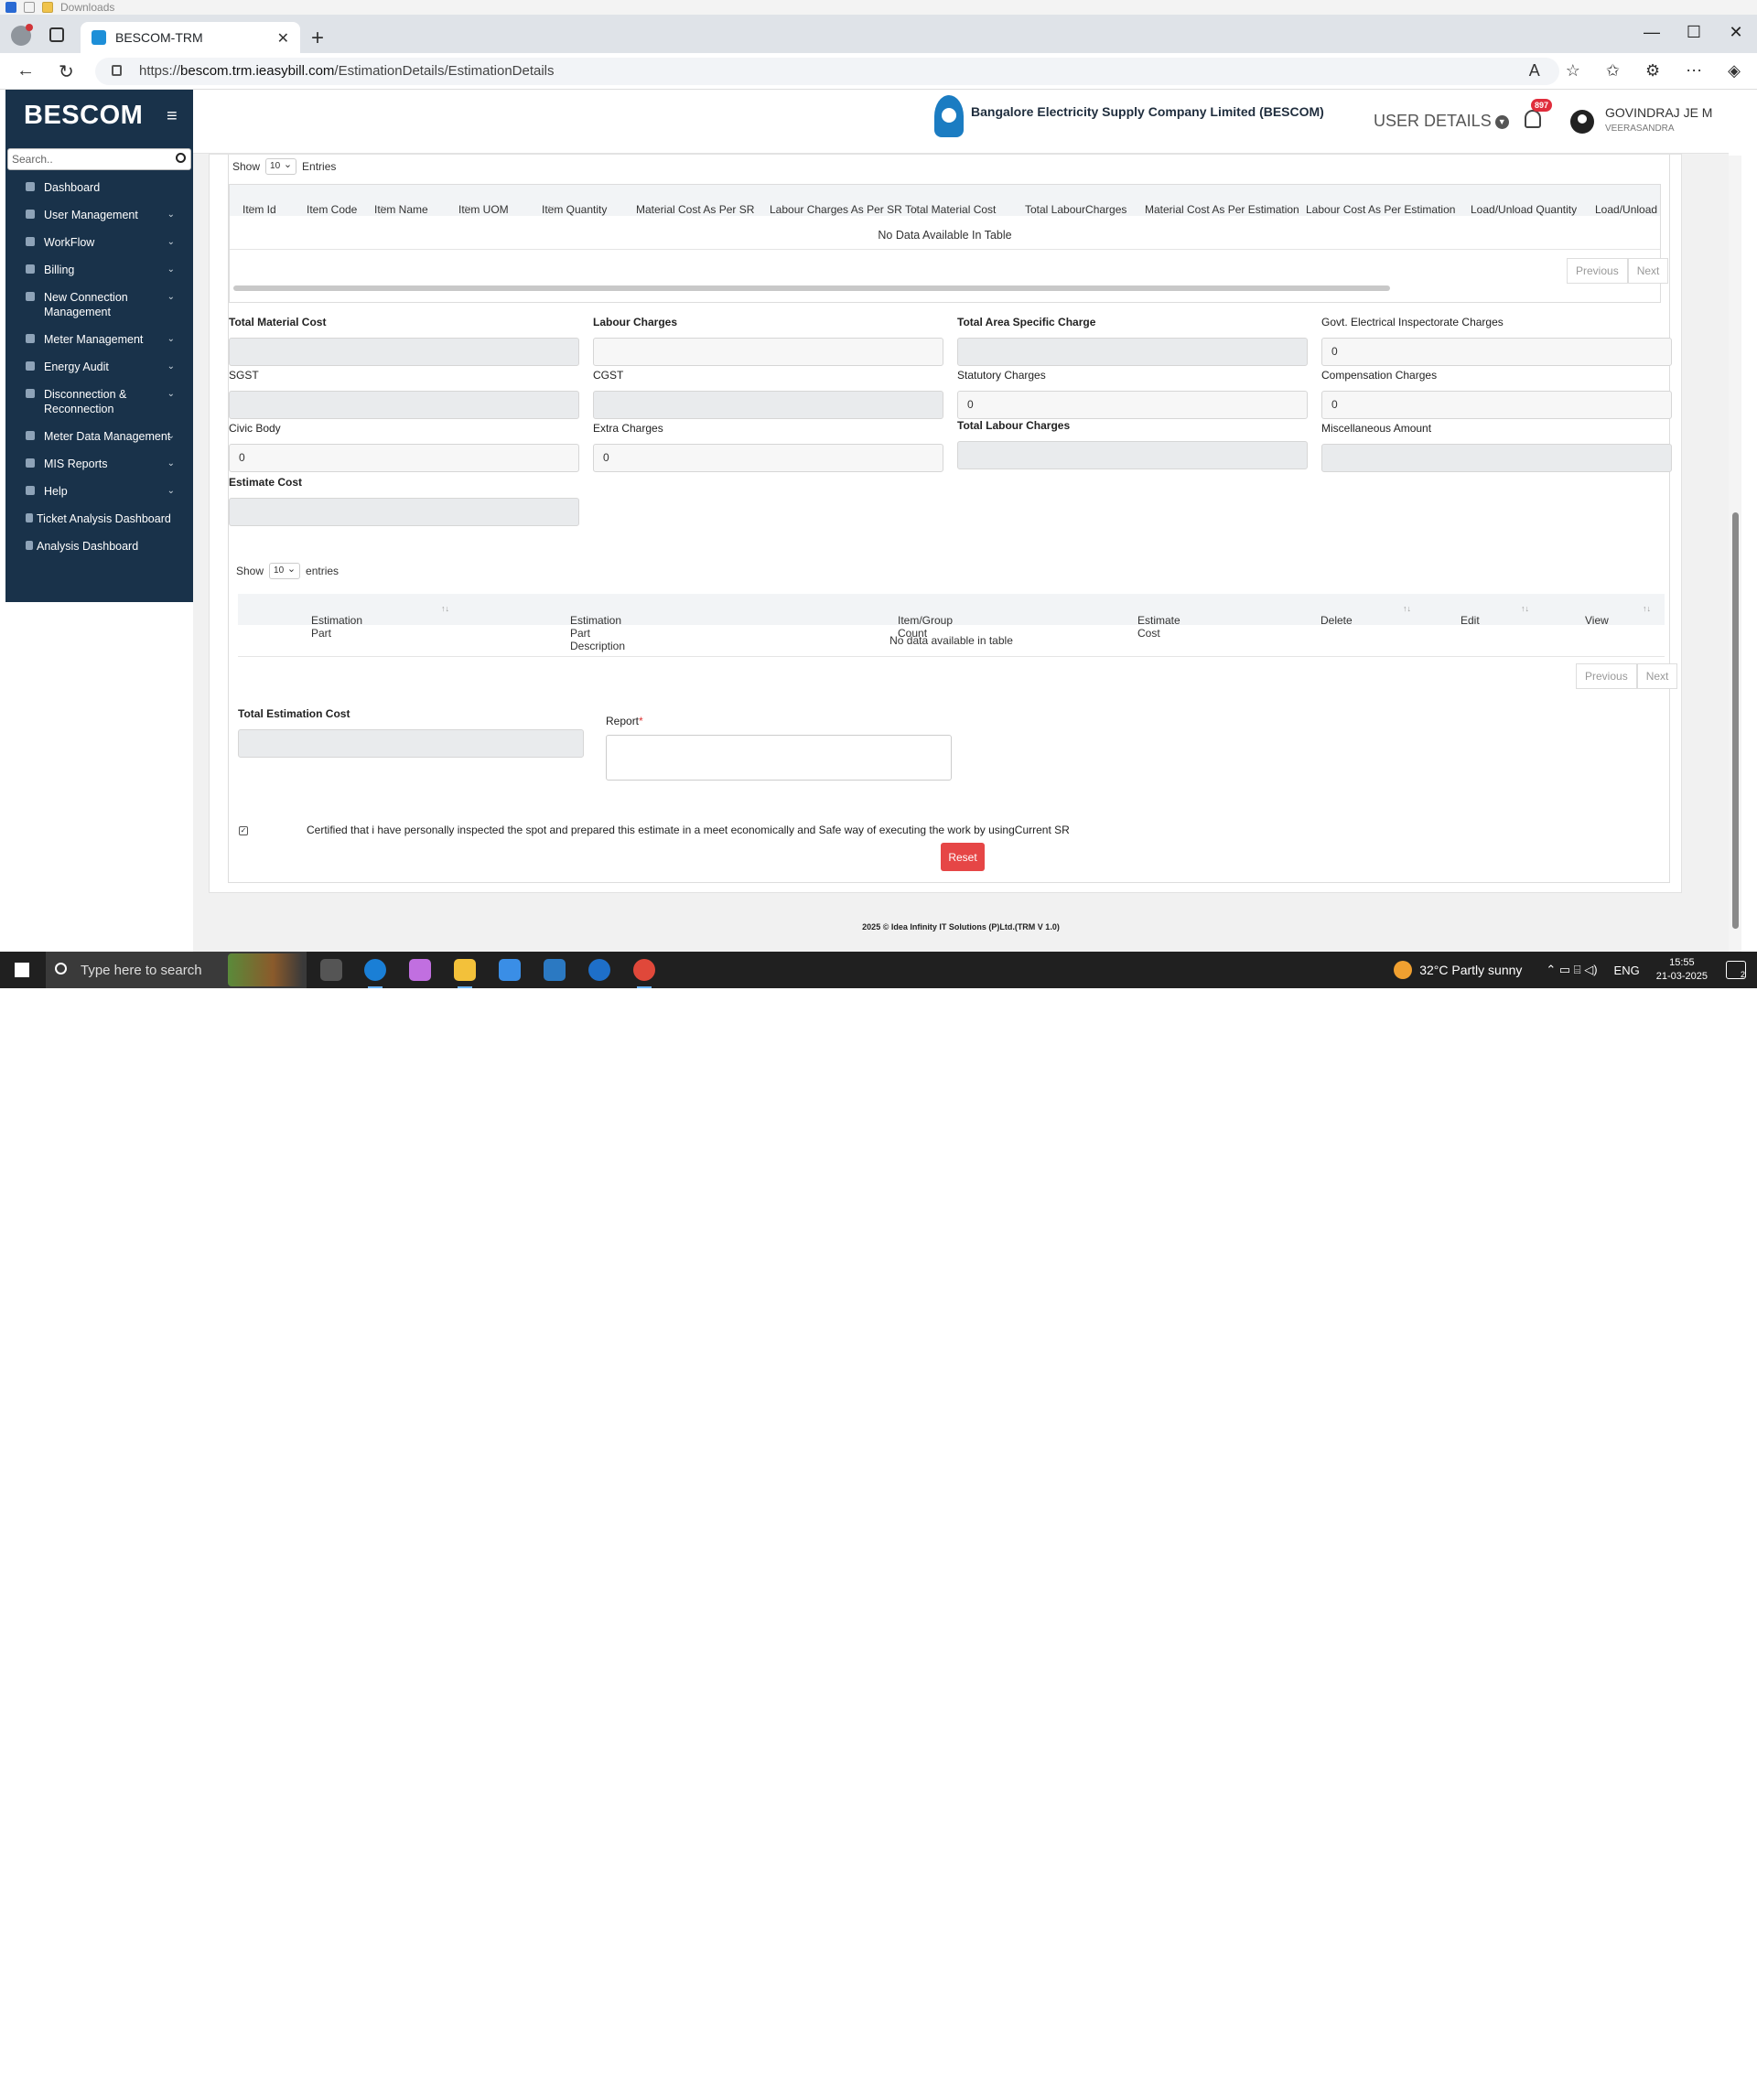  Describe the element at coordinates (99, 242) in the screenshot. I see `sidebar-item-workflow: WorkFlow ⌄` at that location.